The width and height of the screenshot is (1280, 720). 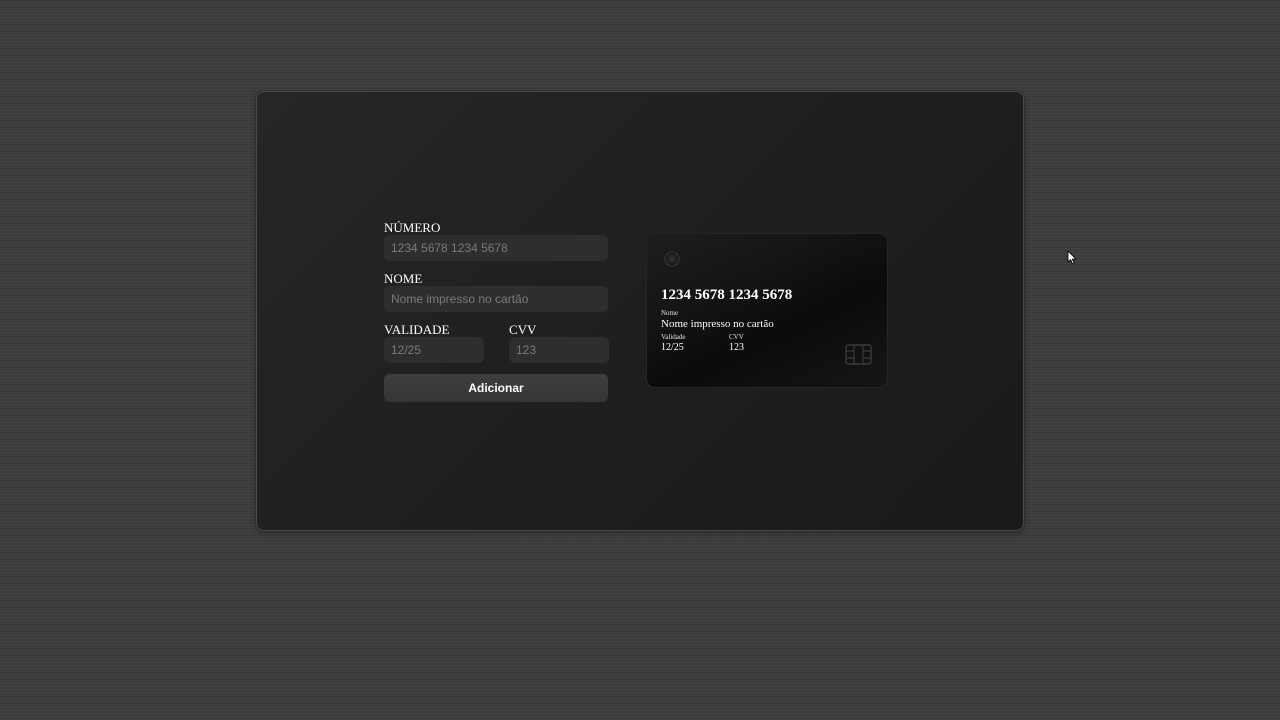 I want to click on nome-label: NOME, so click(x=403, y=278).